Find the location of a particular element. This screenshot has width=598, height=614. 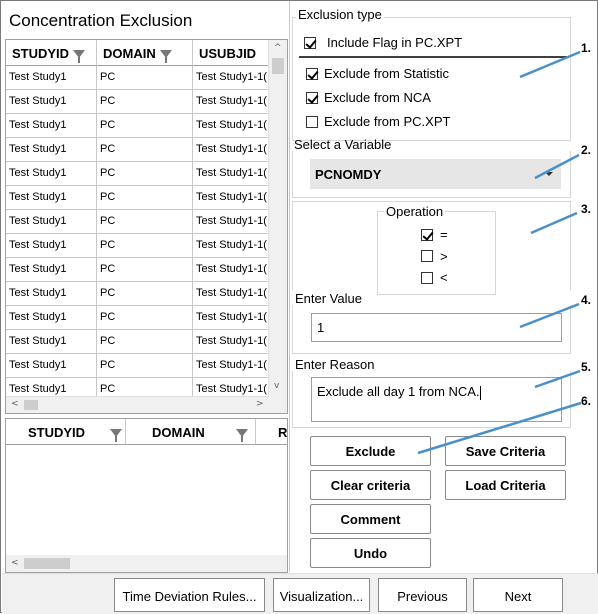

callout-number-6: 6. is located at coordinates (586, 401).